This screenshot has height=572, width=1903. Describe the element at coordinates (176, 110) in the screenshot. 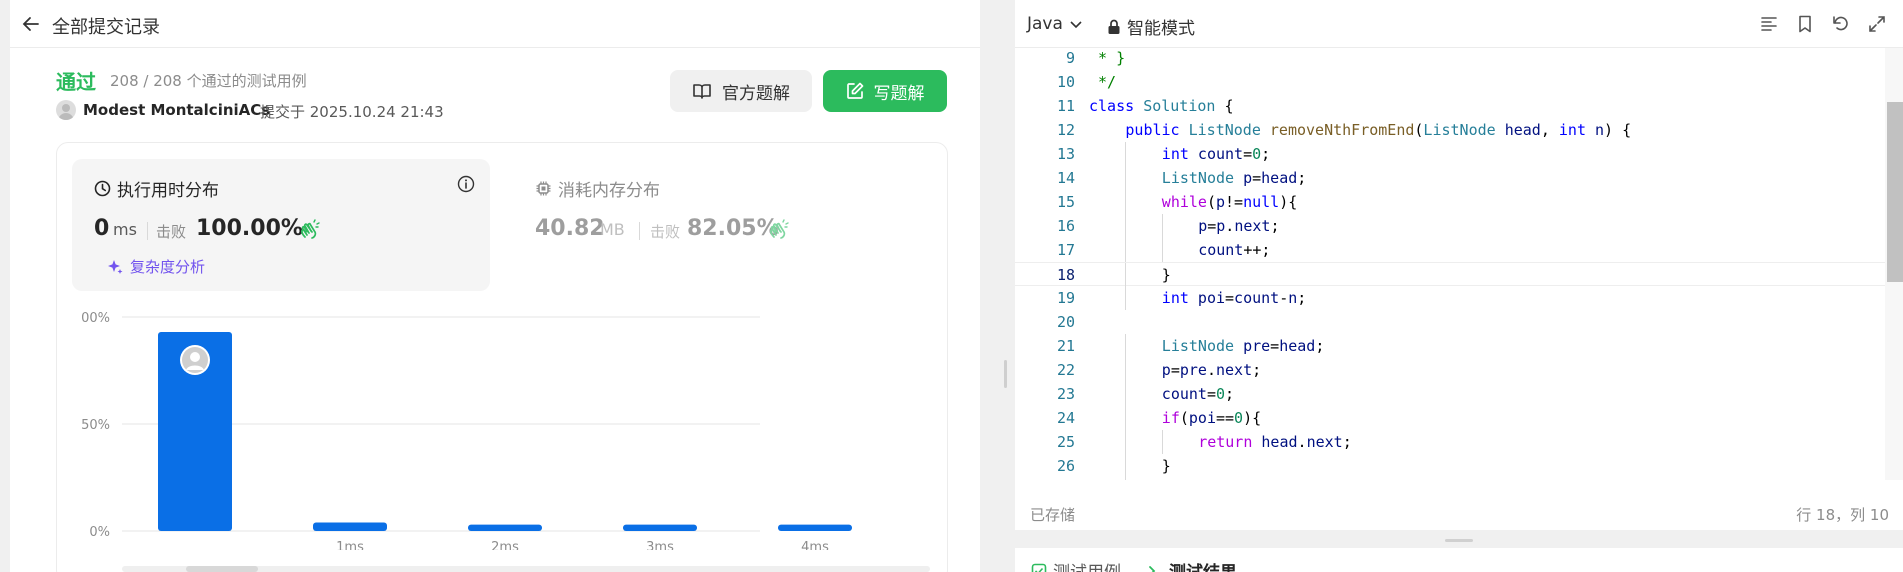

I see `user-name: Modest MontalciniACs` at that location.